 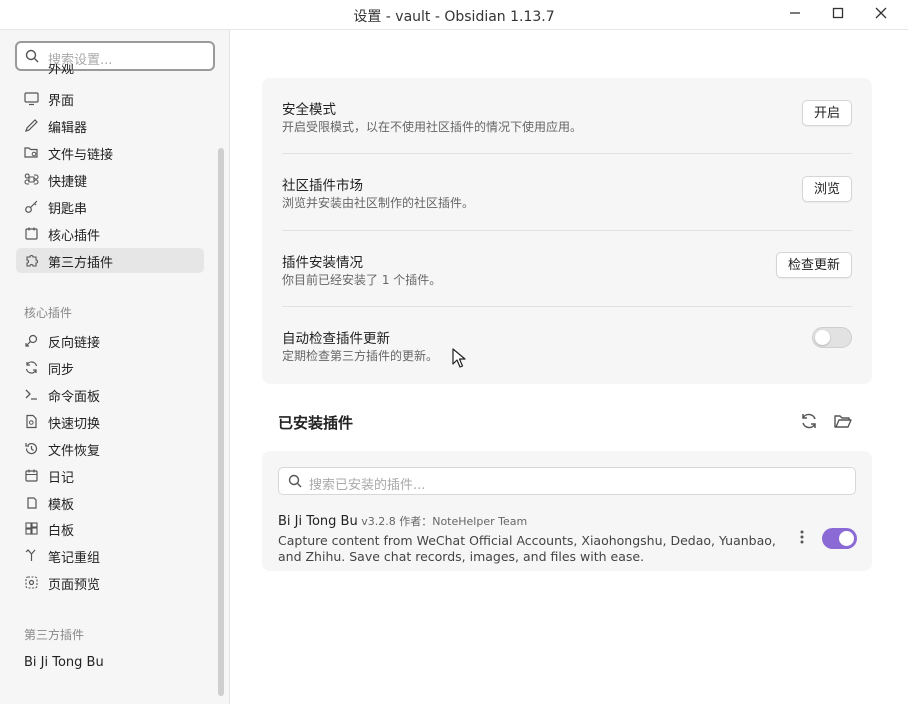 What do you see at coordinates (31, 99) in the screenshot?
I see `monitor-icon` at bounding box center [31, 99].